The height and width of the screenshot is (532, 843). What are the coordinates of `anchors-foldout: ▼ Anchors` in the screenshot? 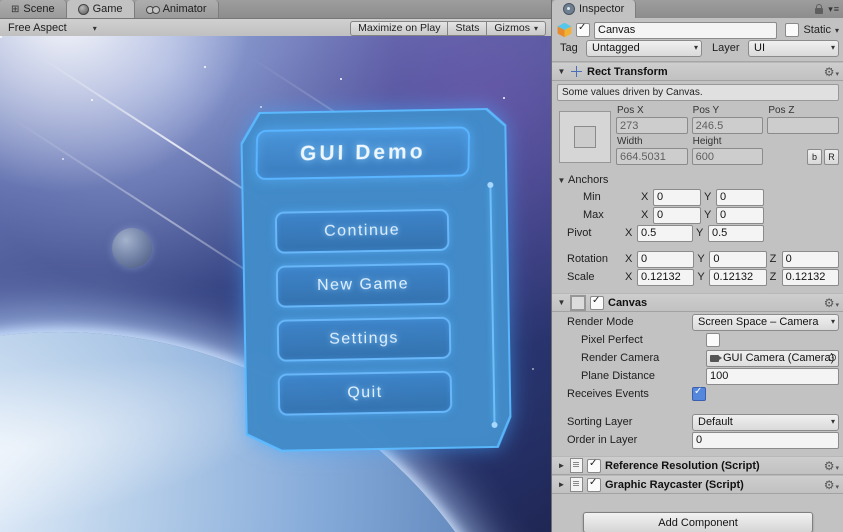 It's located at (698, 180).